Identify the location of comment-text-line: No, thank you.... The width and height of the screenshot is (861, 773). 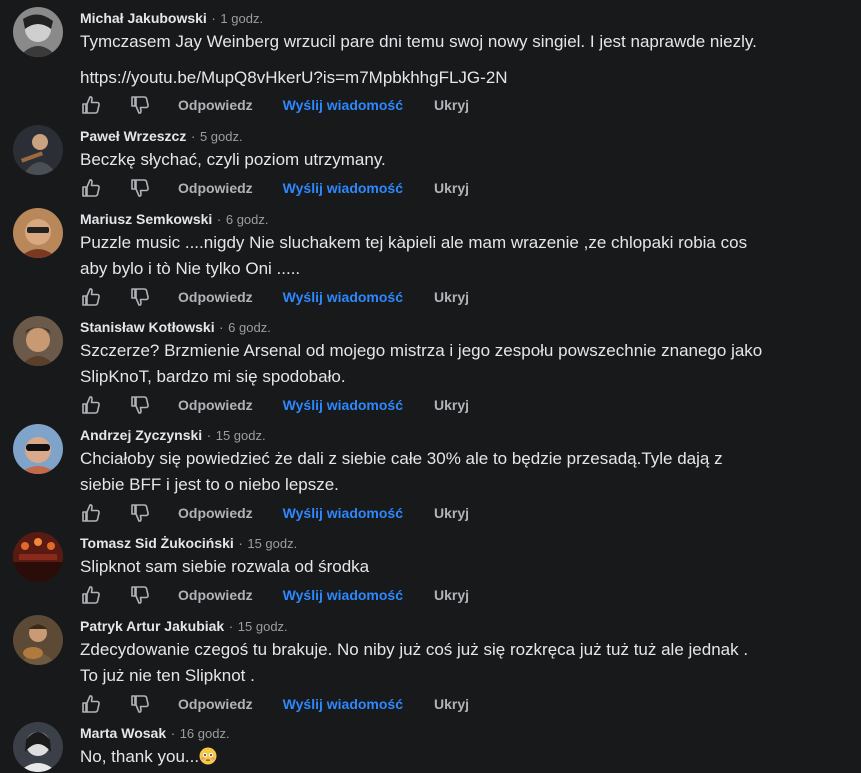
(460, 757).